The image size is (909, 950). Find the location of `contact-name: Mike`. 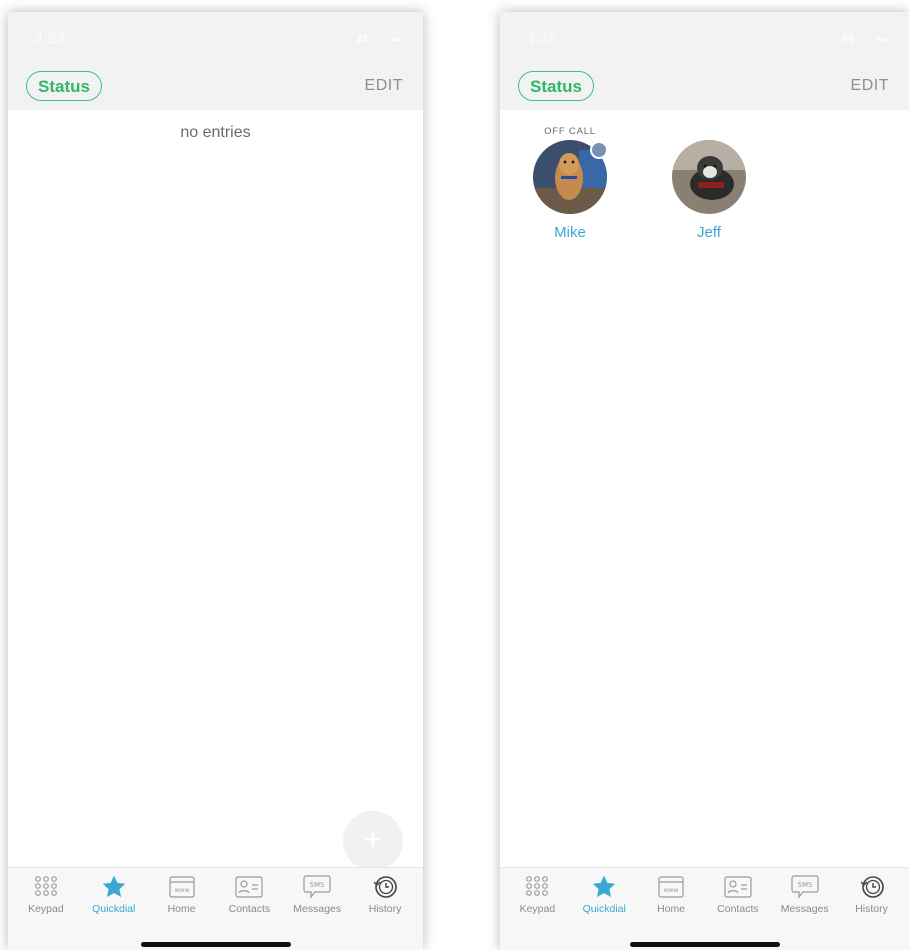

contact-name: Mike is located at coordinates (570, 232).